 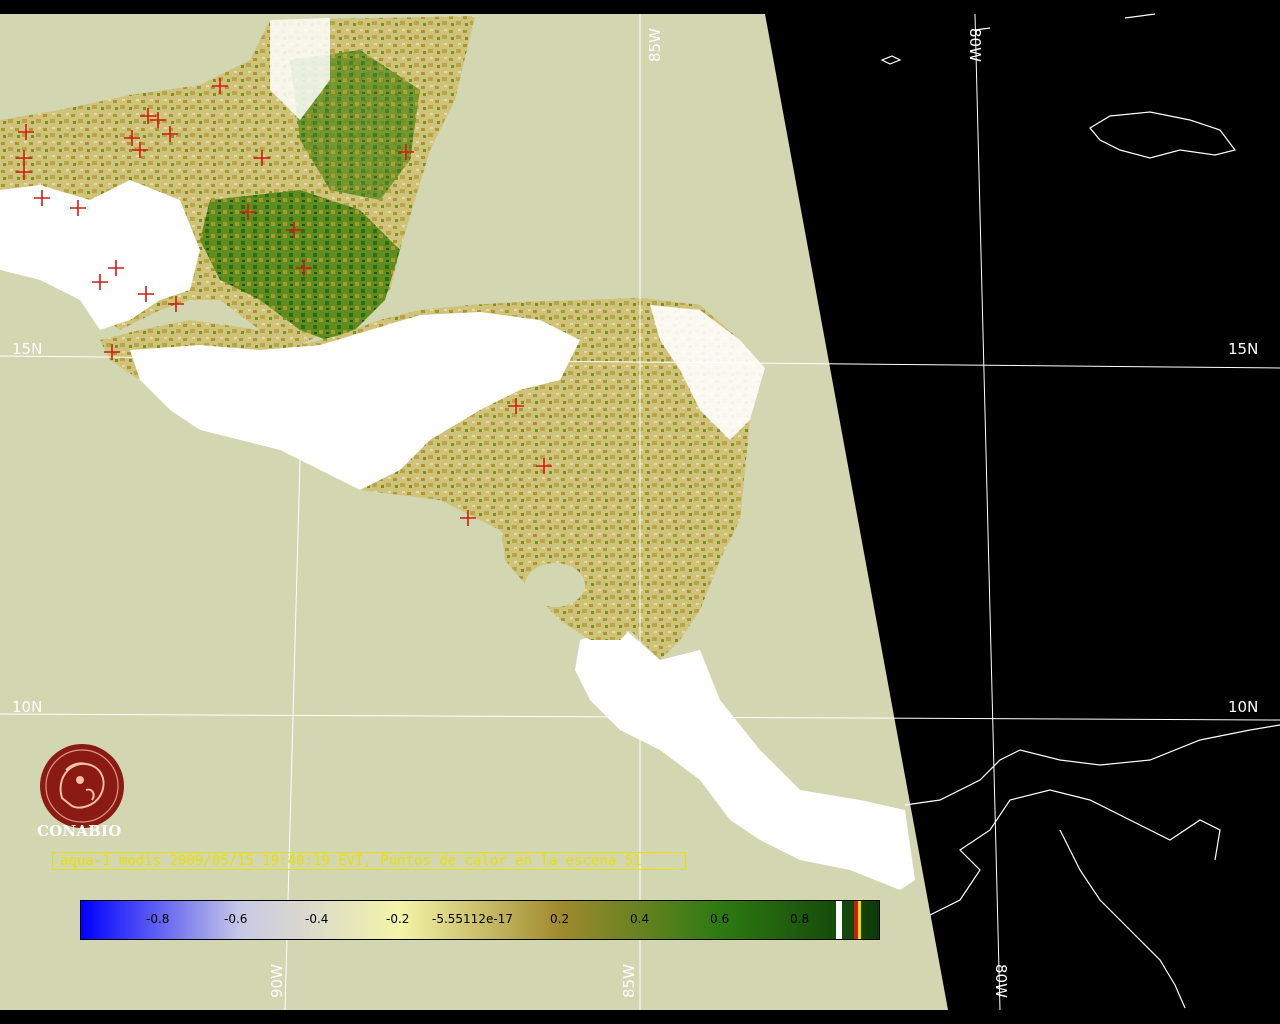 What do you see at coordinates (560, 919) in the screenshot?
I see `colorbar-tick-label: 0.2` at bounding box center [560, 919].